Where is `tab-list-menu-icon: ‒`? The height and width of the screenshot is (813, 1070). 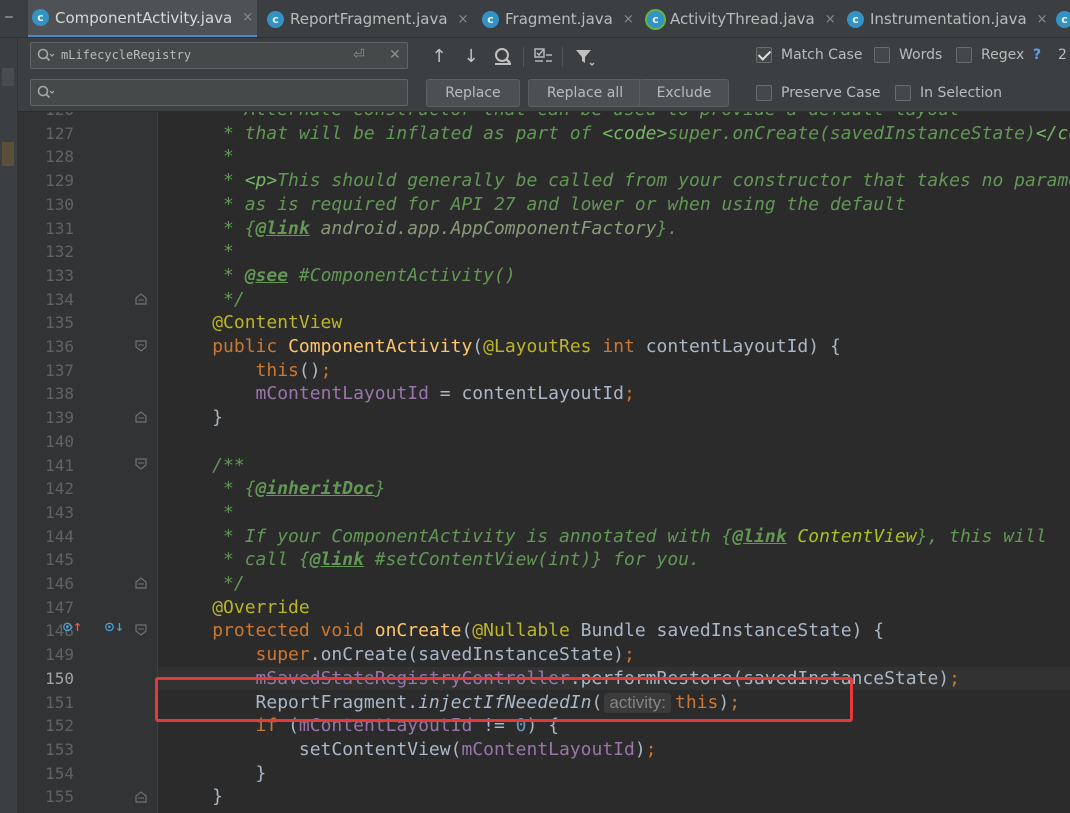 tab-list-menu-icon: ‒ is located at coordinates (9, 18).